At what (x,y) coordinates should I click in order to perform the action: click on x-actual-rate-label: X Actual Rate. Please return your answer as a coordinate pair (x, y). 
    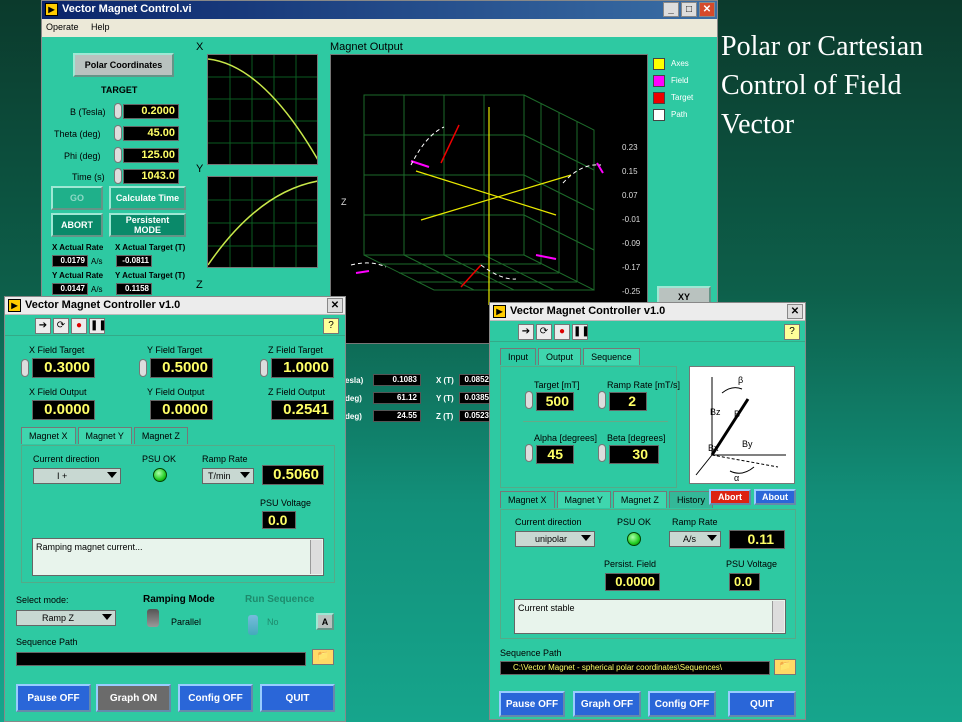
    Looking at the image, I should click on (78, 247).